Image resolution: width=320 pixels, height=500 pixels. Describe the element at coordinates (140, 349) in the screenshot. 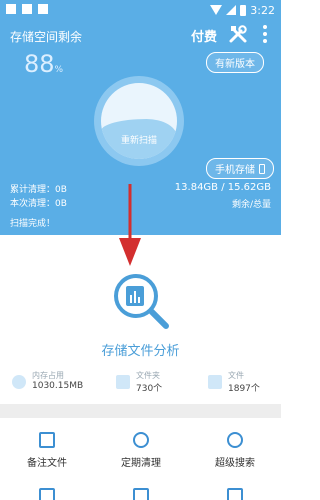

I see `file-analysis-label: 存储文件分析` at that location.